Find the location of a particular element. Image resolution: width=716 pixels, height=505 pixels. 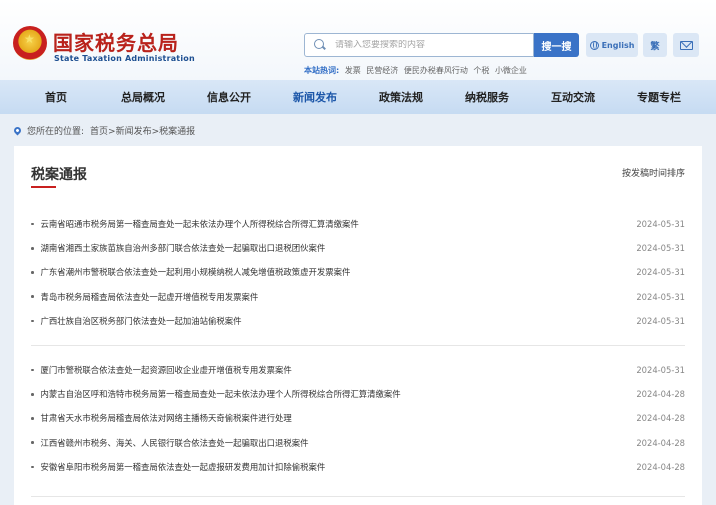

main-nav: 首页 总局概况 信息公开 新闻发布 政策法规 纳税服务 互动交流 专题专栏 is located at coordinates (358, 97).